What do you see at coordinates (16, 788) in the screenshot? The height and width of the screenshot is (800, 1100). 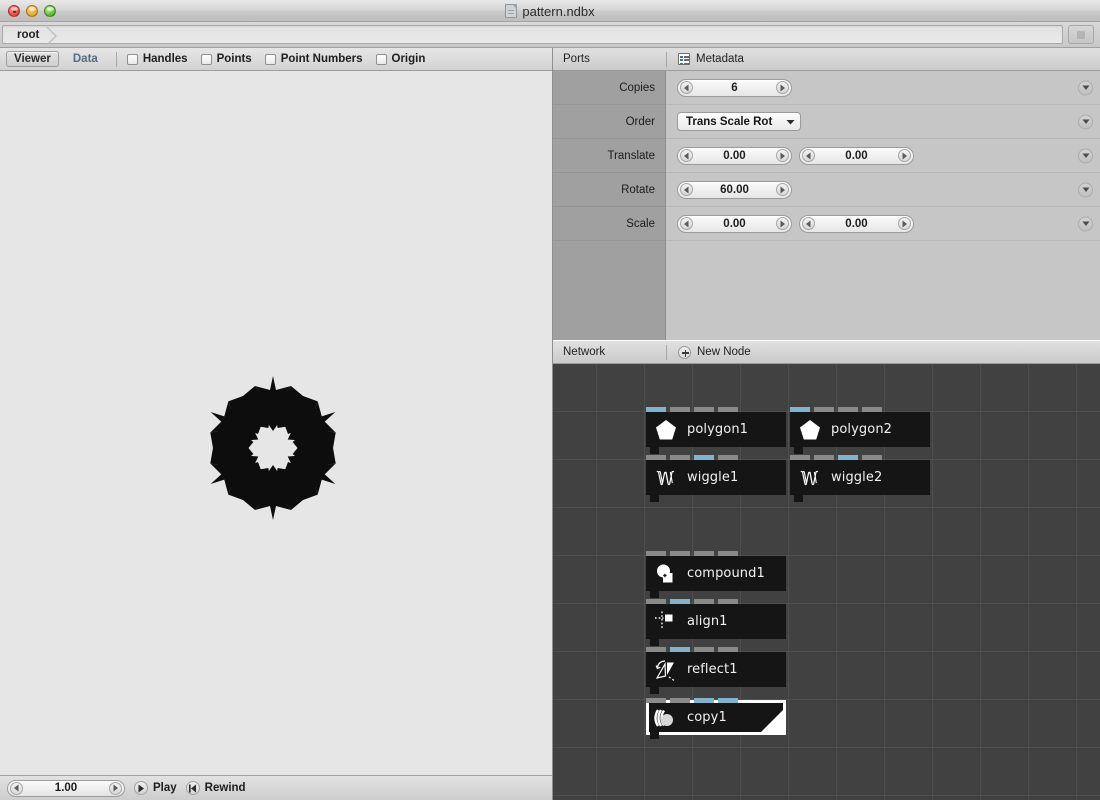 I see `triangle-left-icon` at bounding box center [16, 788].